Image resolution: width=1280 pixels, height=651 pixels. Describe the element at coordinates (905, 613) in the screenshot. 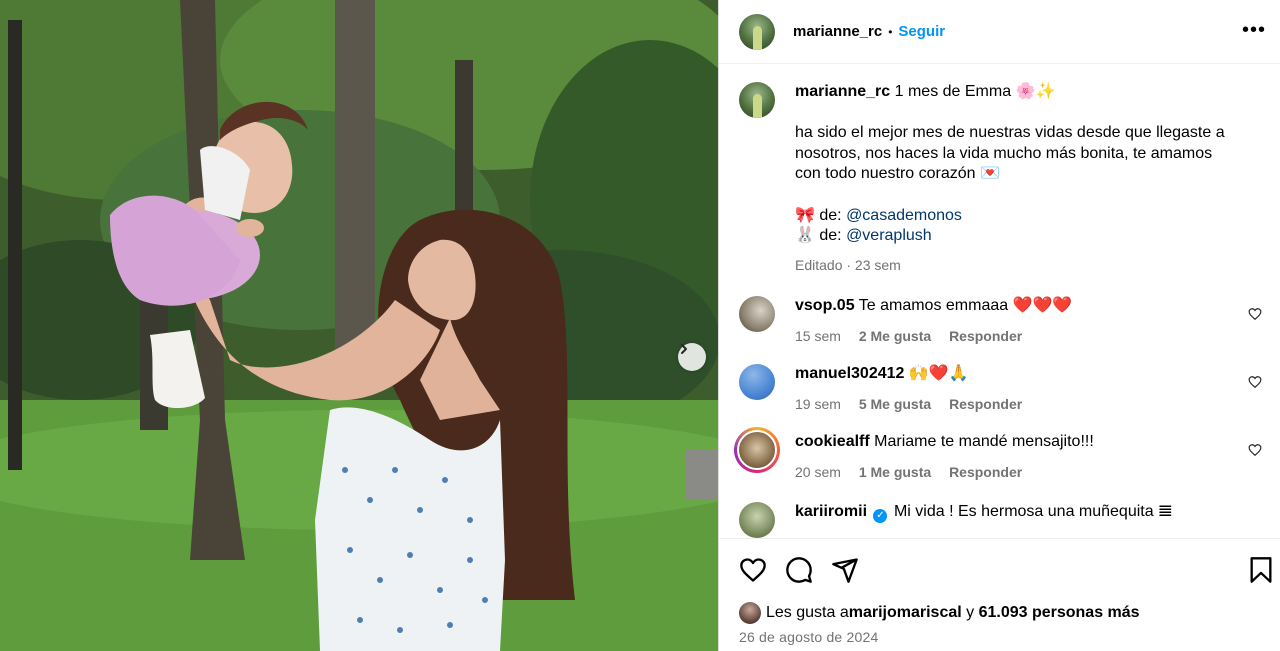

I see `liker-username: marijomariscal` at that location.